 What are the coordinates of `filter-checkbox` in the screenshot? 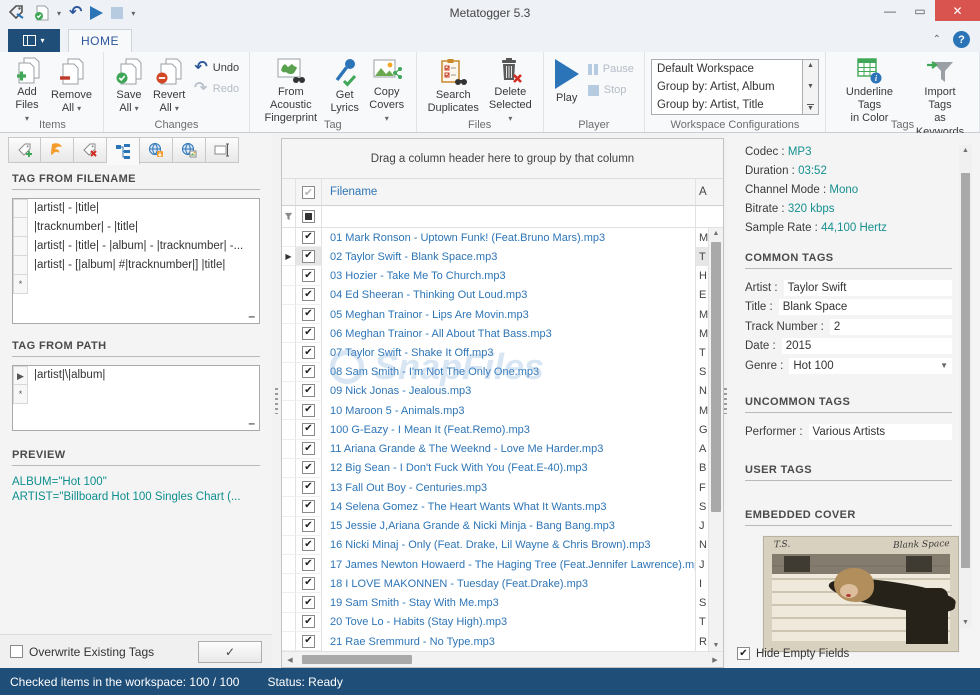 It's located at (309, 216).